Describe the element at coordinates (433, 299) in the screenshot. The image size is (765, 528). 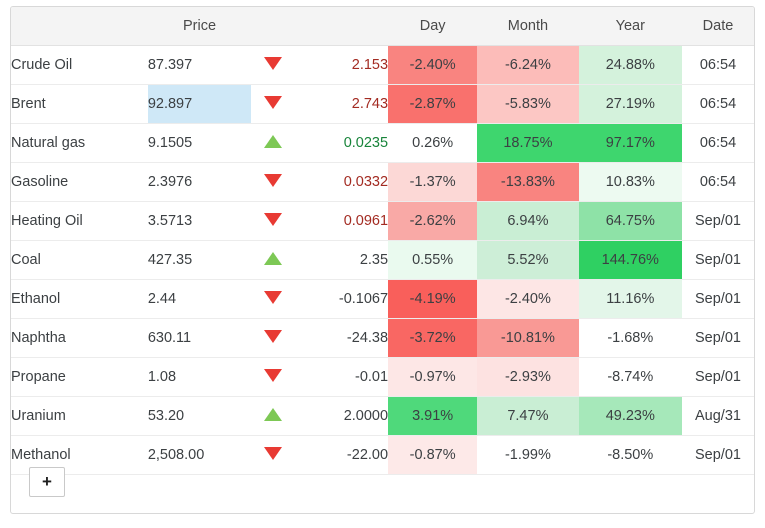
I see `cell-day-pct: -4.19%` at that location.